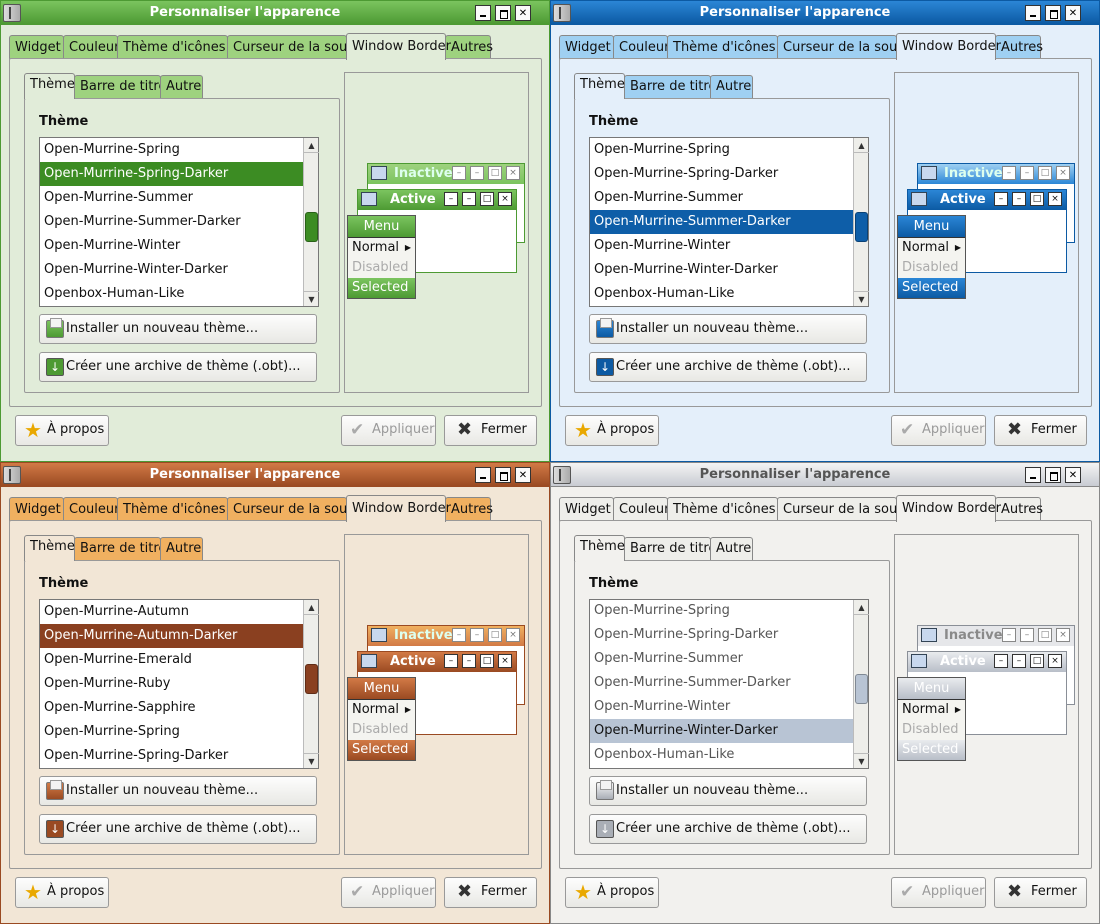  Describe the element at coordinates (845, 47) in the screenshot. I see `tab-curseur-de-la-souris: Curseur de la souris` at that location.